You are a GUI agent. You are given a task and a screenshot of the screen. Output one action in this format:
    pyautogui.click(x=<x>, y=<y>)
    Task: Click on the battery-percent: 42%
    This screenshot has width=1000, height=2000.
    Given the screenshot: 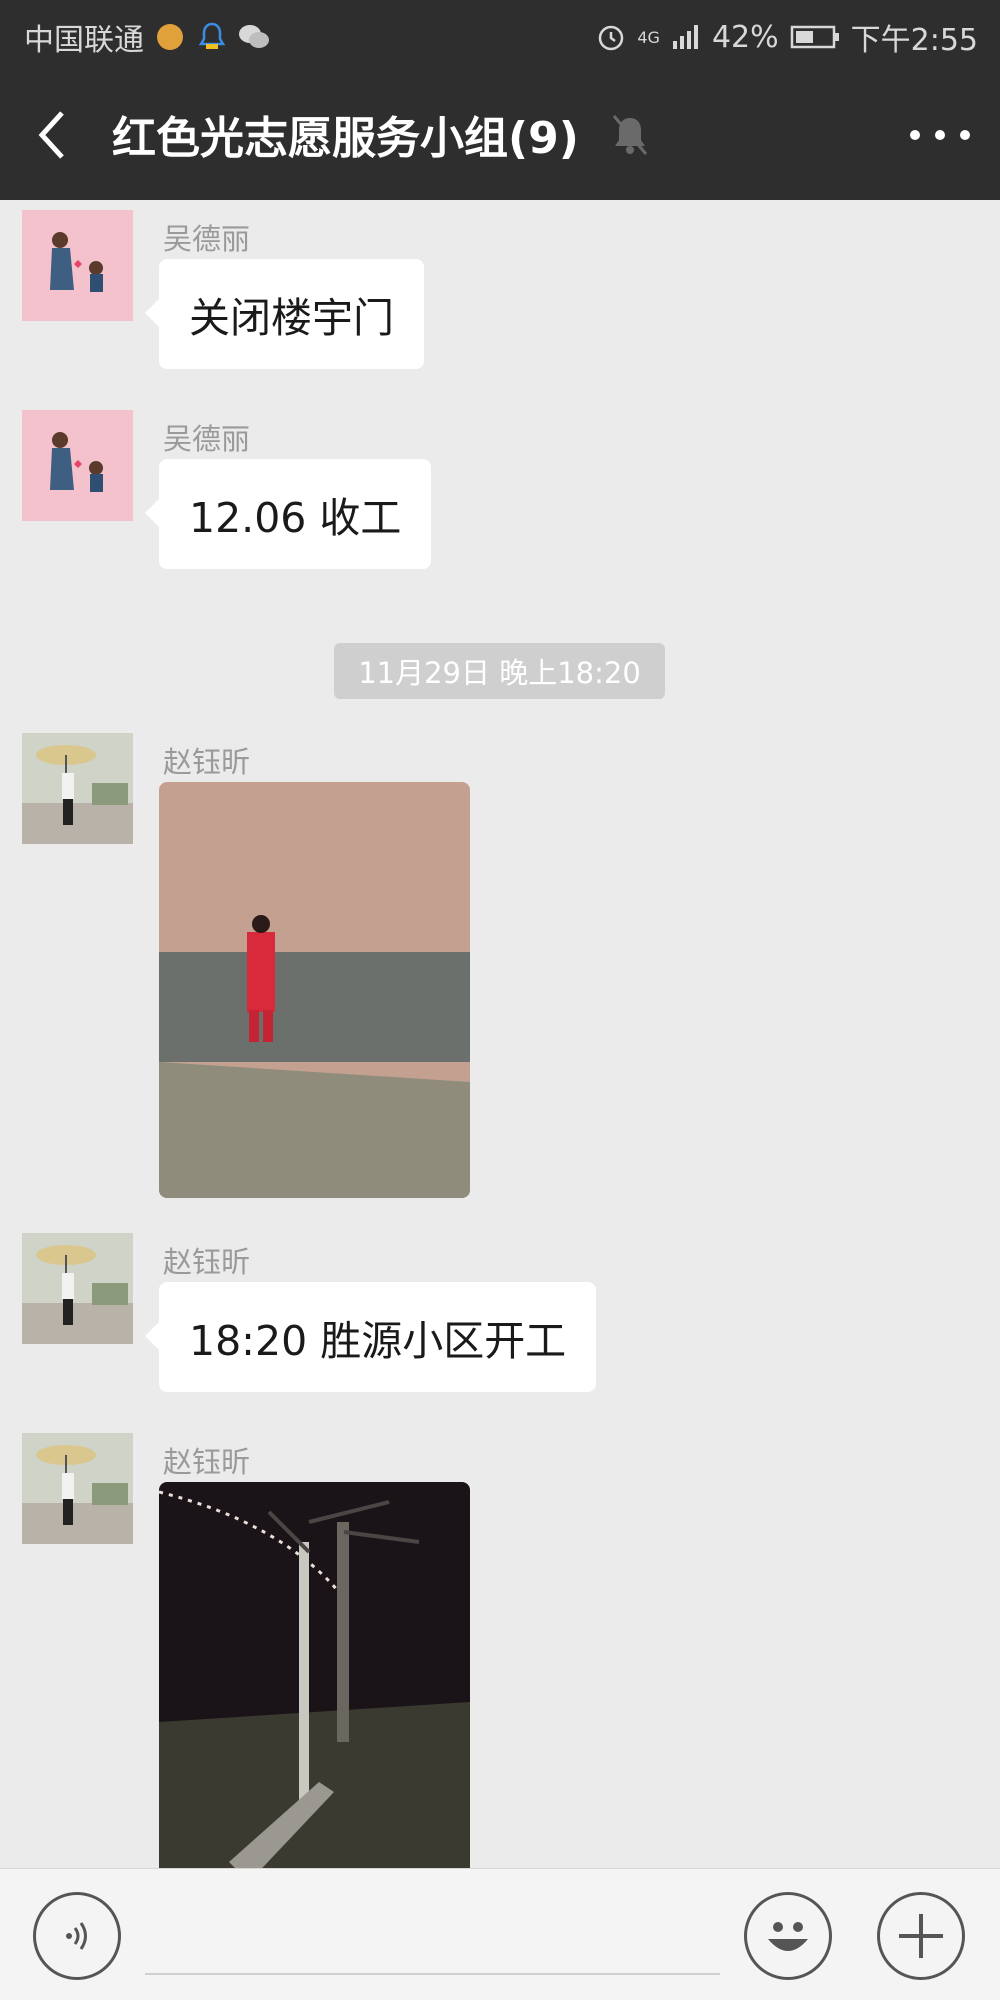 What is the action you would take?
    pyautogui.click(x=745, y=37)
    